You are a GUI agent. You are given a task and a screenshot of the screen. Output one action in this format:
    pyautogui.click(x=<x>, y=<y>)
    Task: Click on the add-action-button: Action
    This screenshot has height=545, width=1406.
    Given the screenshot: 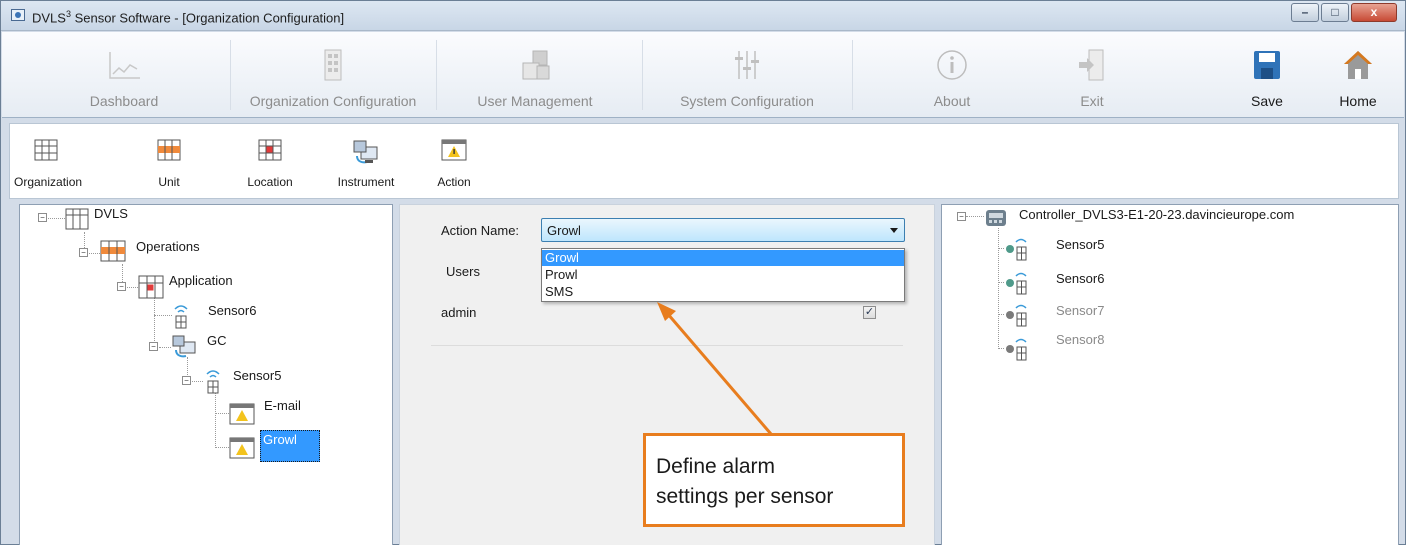 What is the action you would take?
    pyautogui.click(x=454, y=161)
    